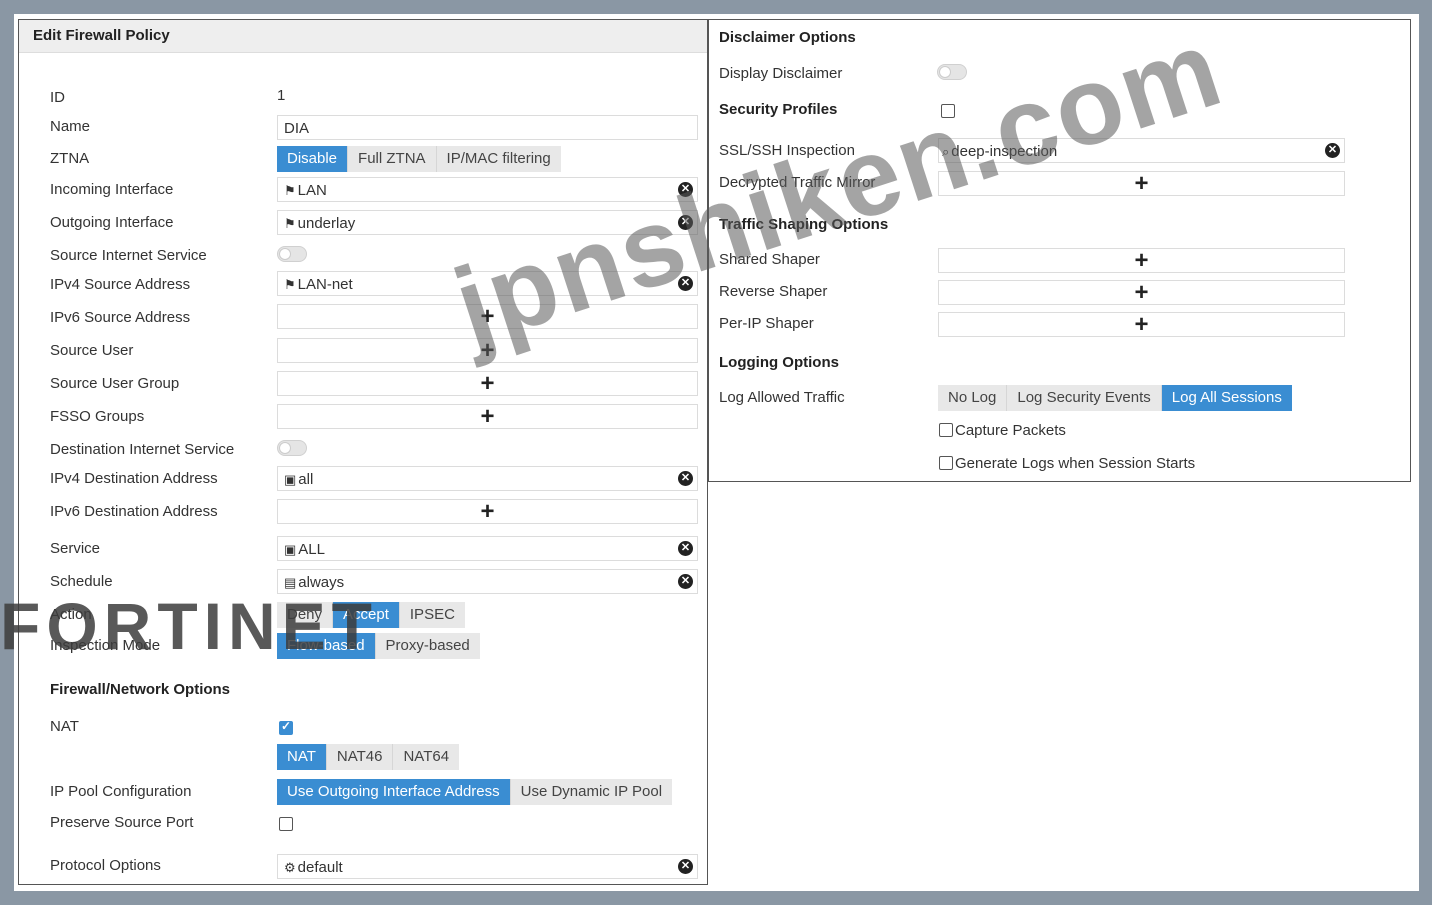 Image resolution: width=1432 pixels, height=905 pixels. I want to click on generate-logs-checkbox, so click(946, 463).